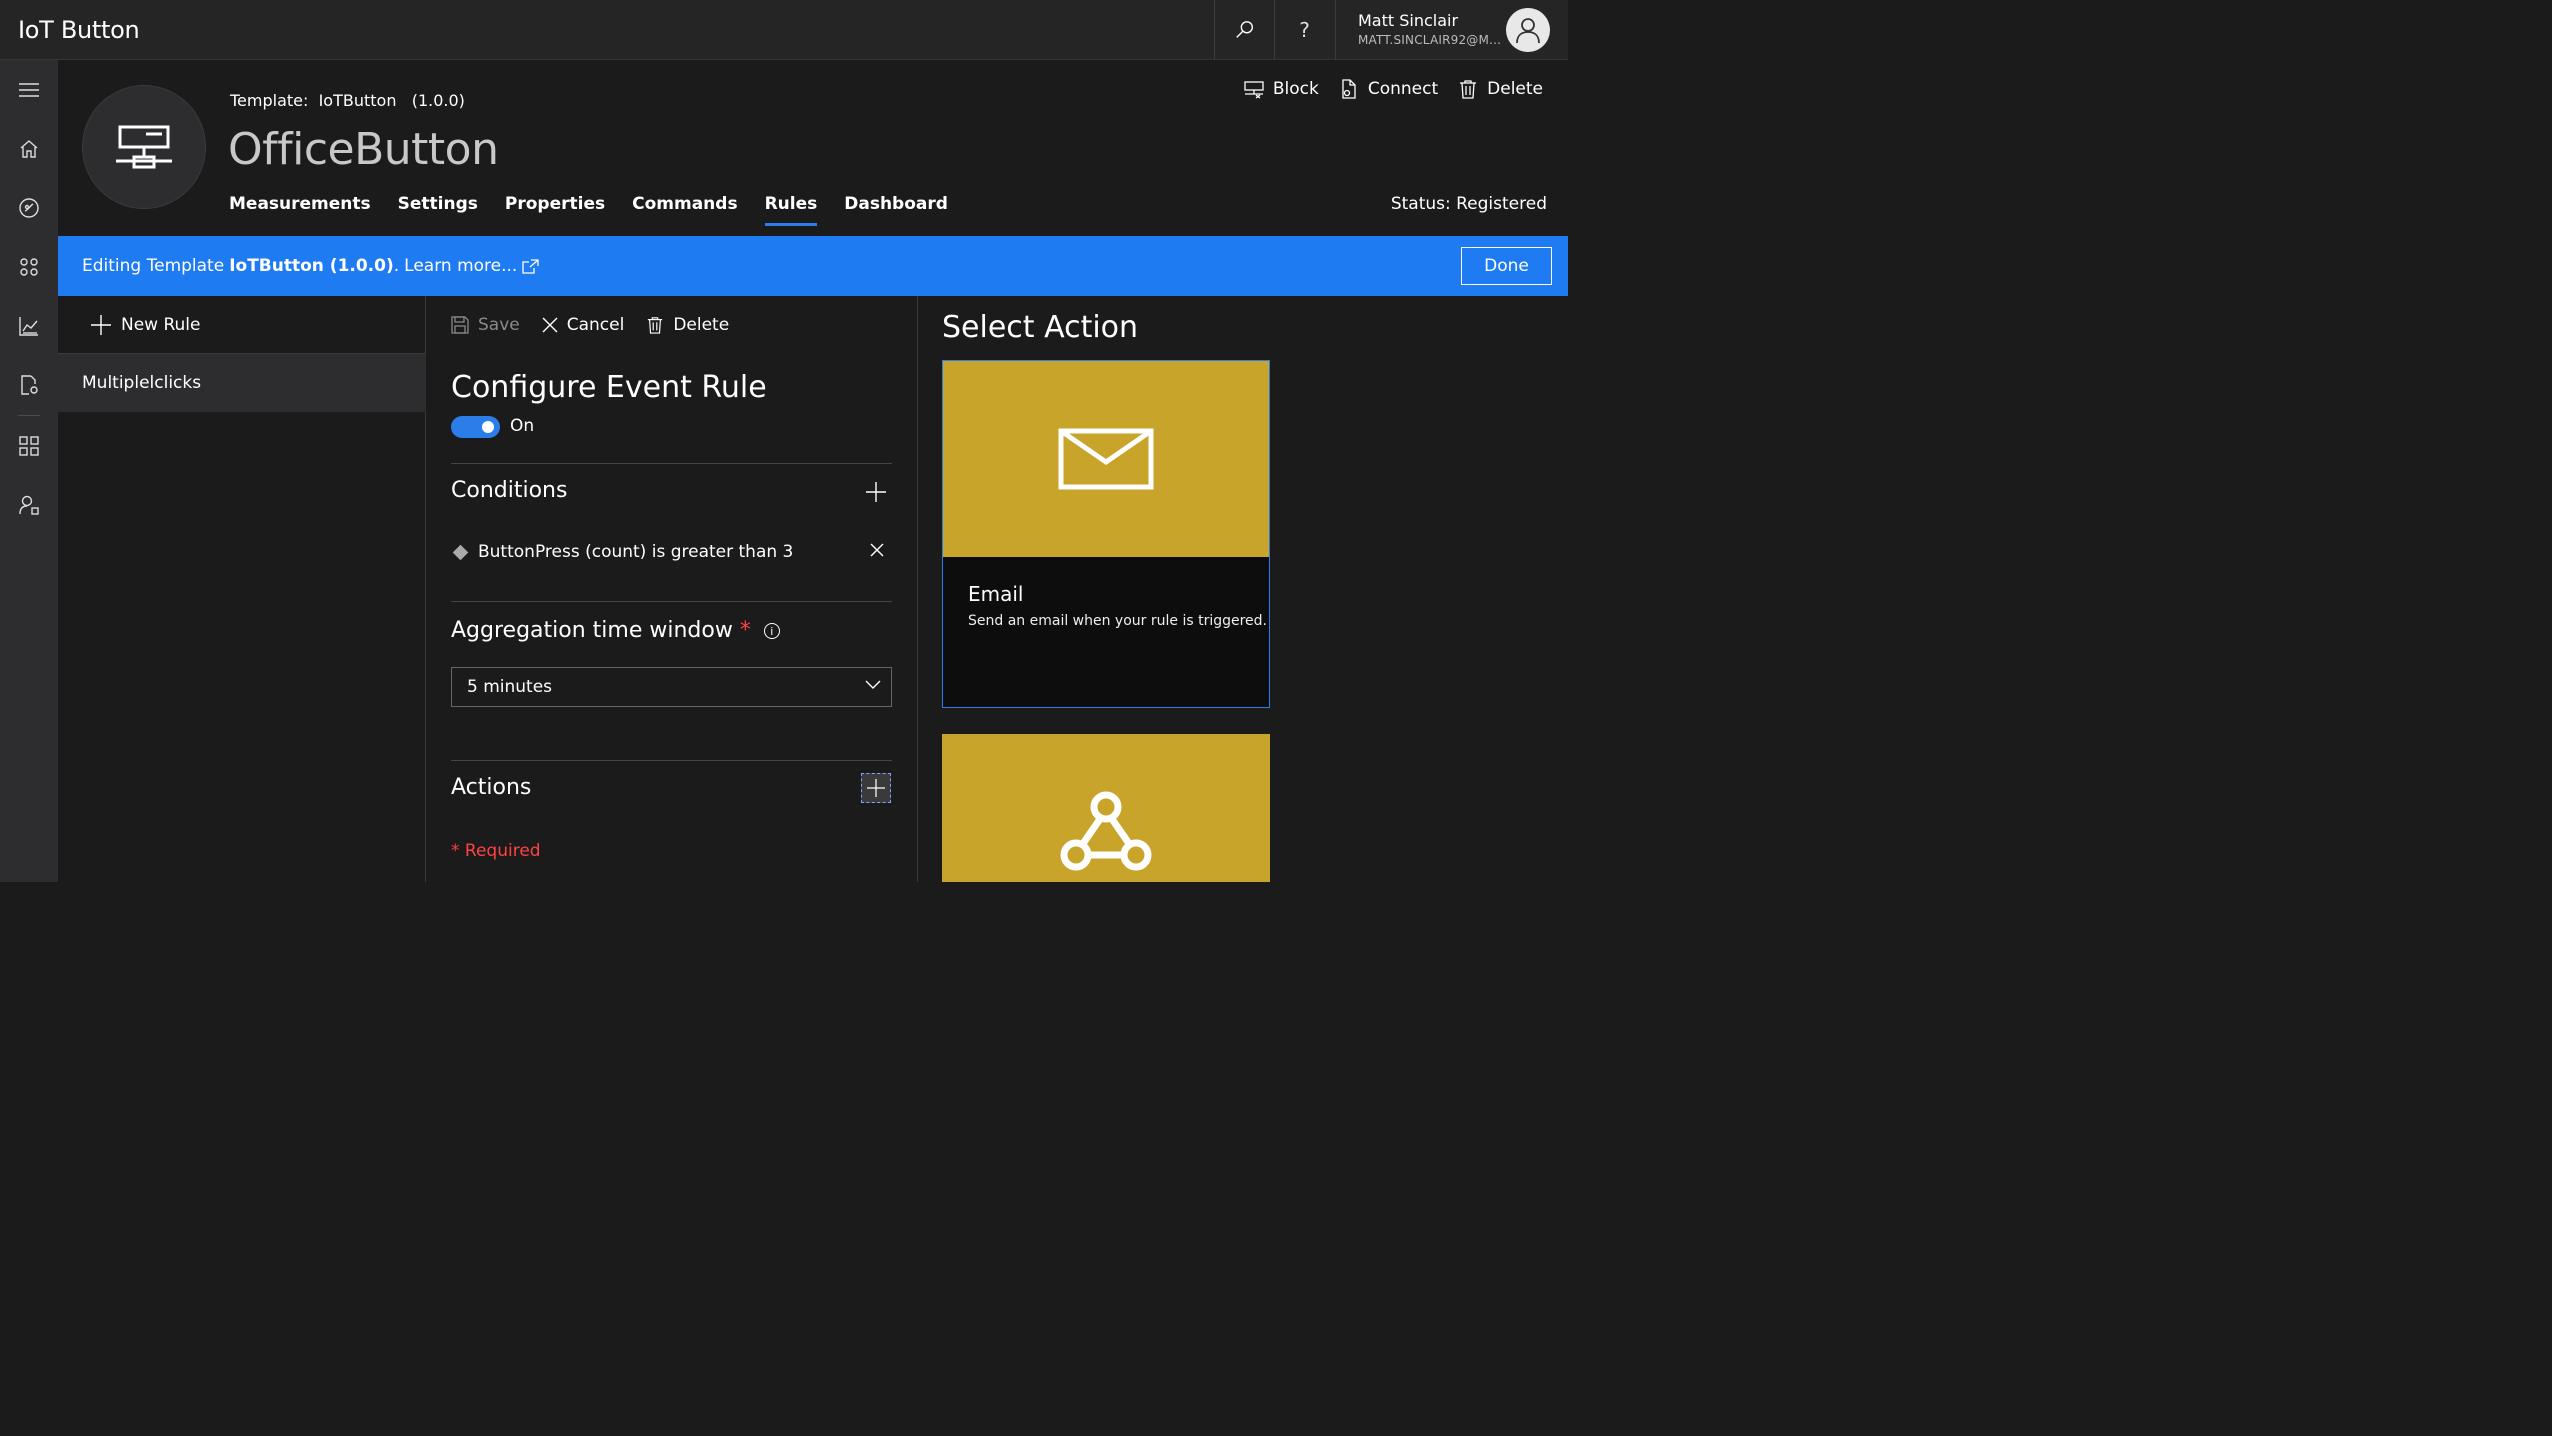  Describe the element at coordinates (455, 851) in the screenshot. I see `required-note-star: *` at that location.